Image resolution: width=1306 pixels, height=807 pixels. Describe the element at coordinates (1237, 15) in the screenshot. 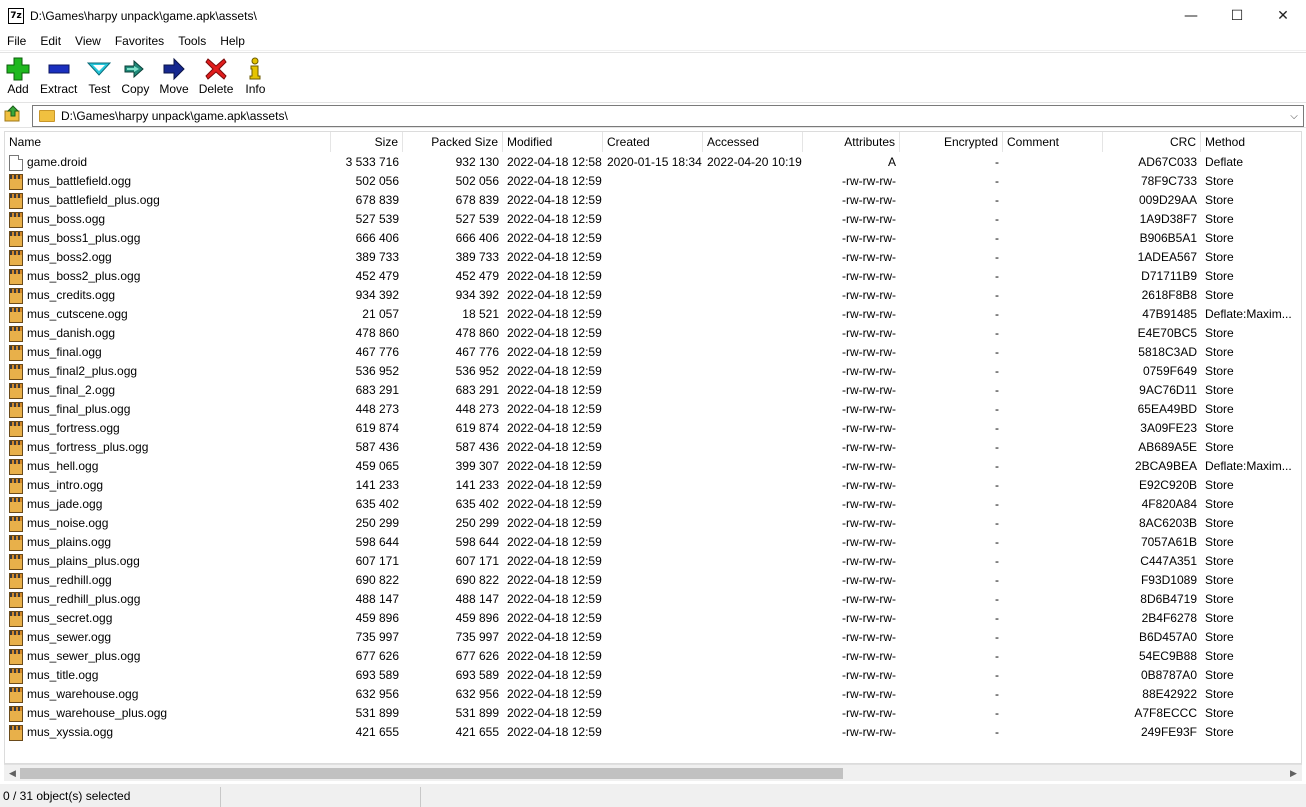

I see `maximize-button: ☐` at that location.